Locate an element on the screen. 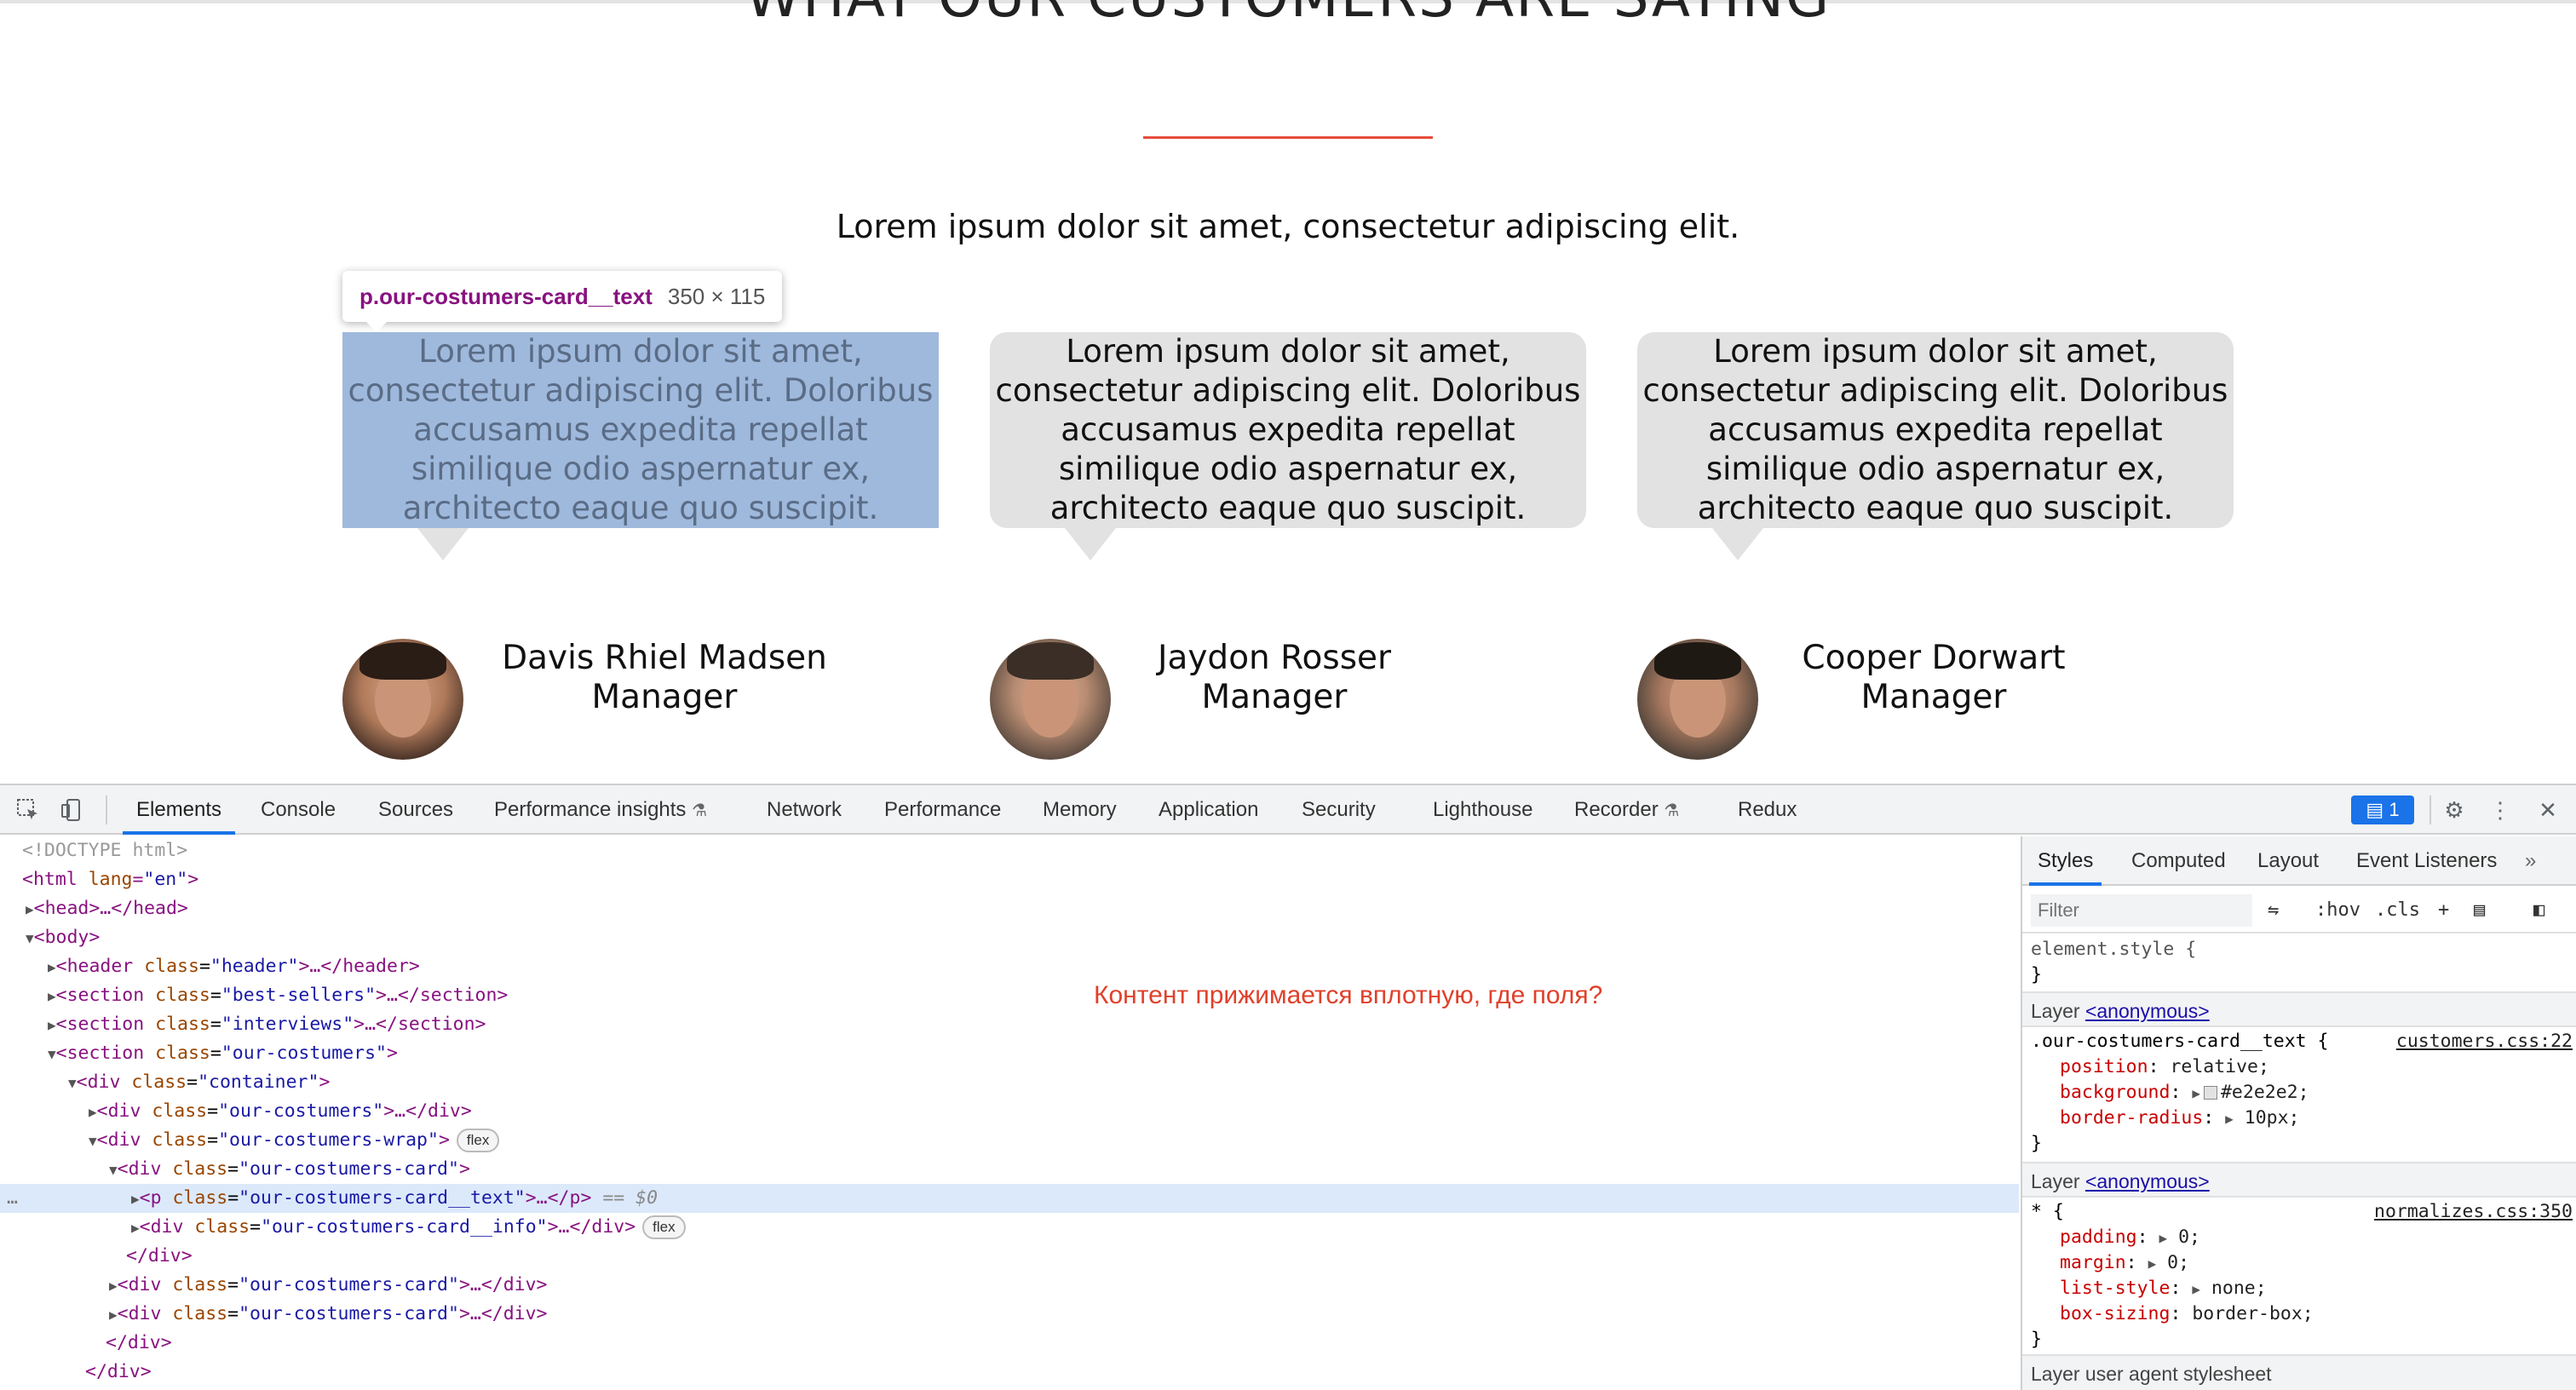 This screenshot has height=1390, width=2576. tab-elements: Elements is located at coordinates (180, 810).